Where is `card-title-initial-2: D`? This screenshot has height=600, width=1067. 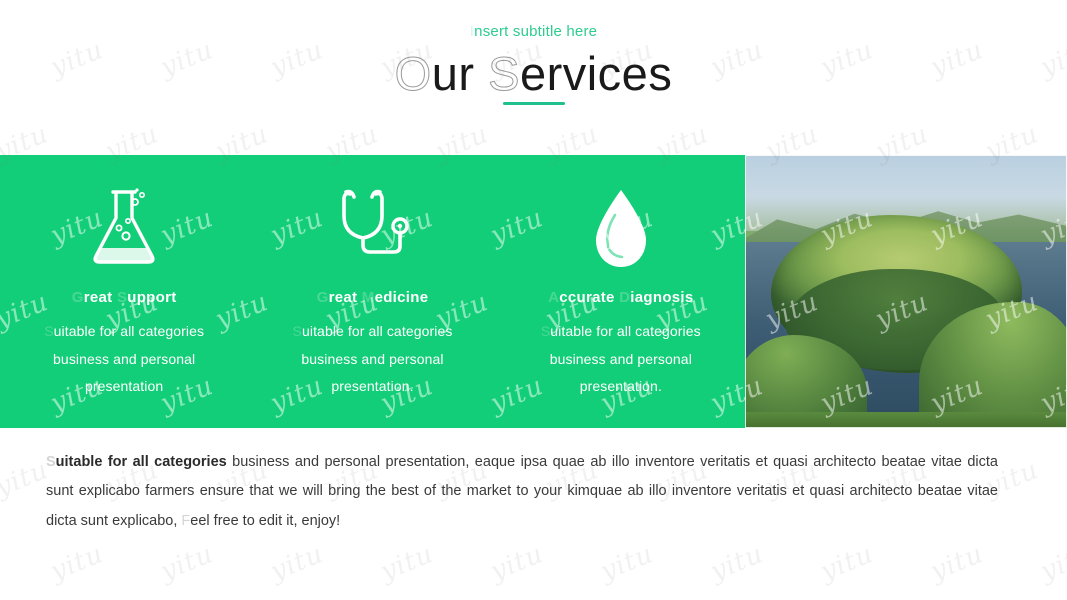 card-title-initial-2: D is located at coordinates (625, 297).